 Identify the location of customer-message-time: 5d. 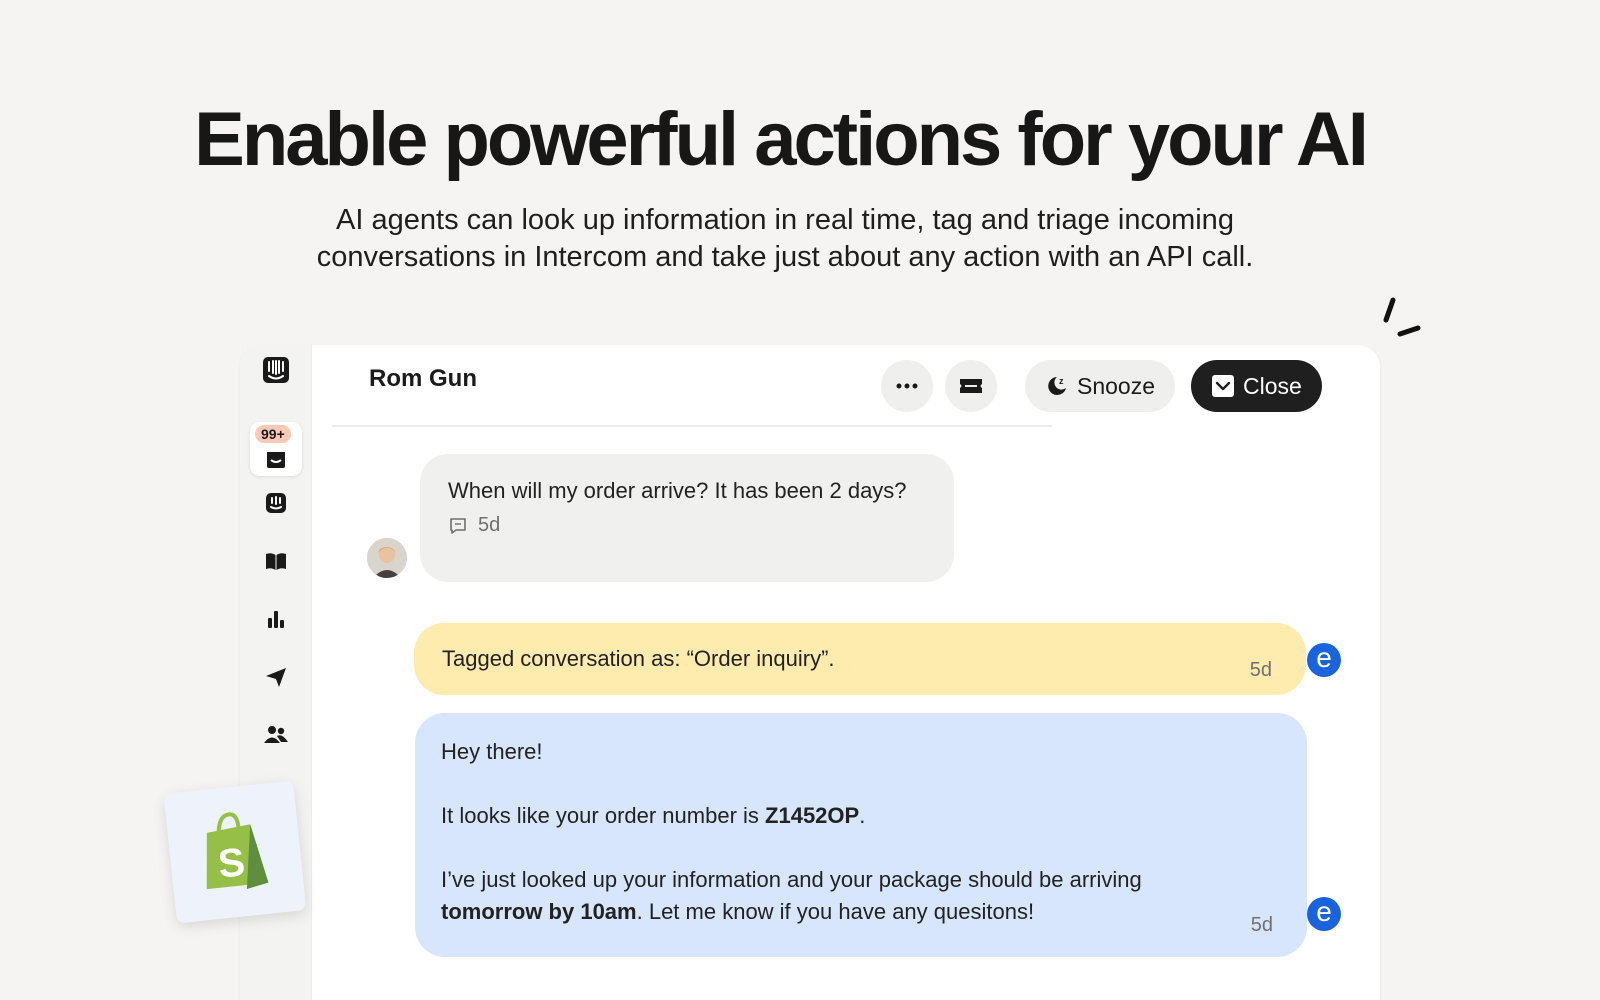
(489, 525).